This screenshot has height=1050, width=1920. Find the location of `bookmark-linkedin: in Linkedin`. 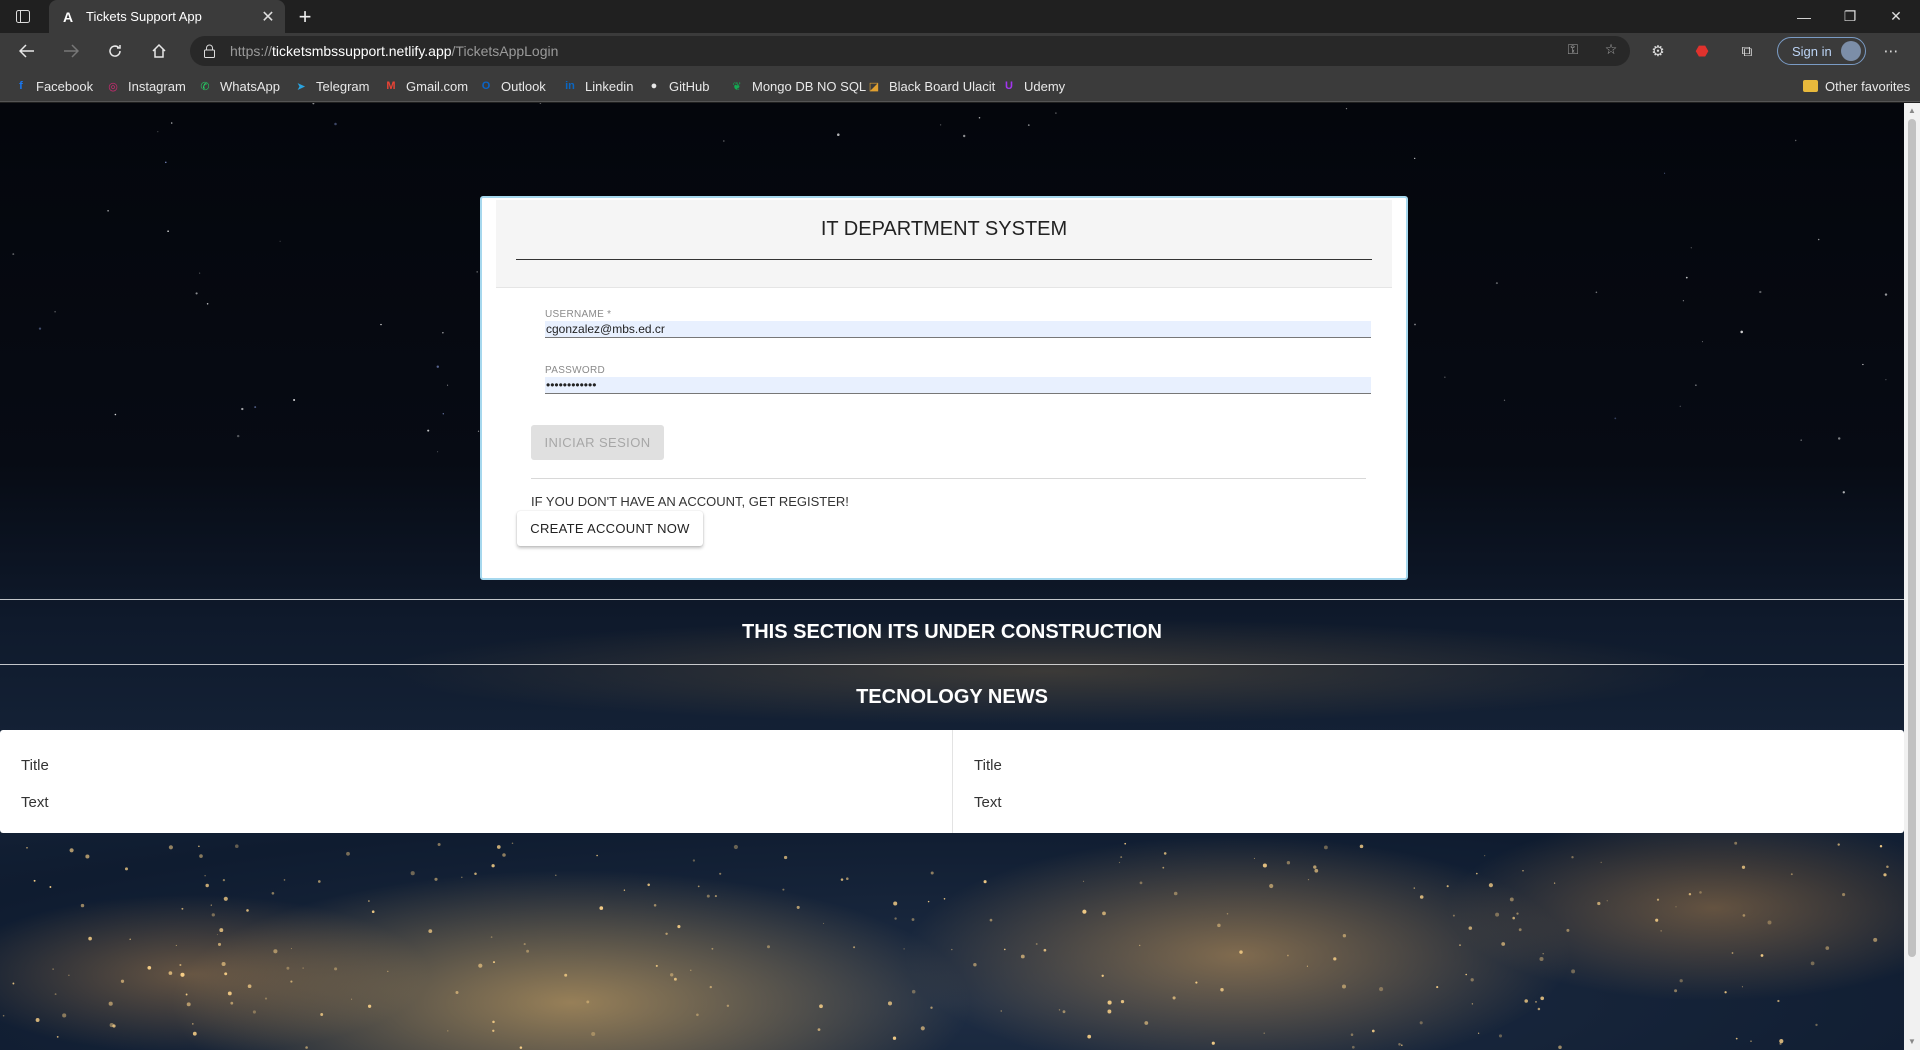

bookmark-linkedin: in Linkedin is located at coordinates (597, 86).